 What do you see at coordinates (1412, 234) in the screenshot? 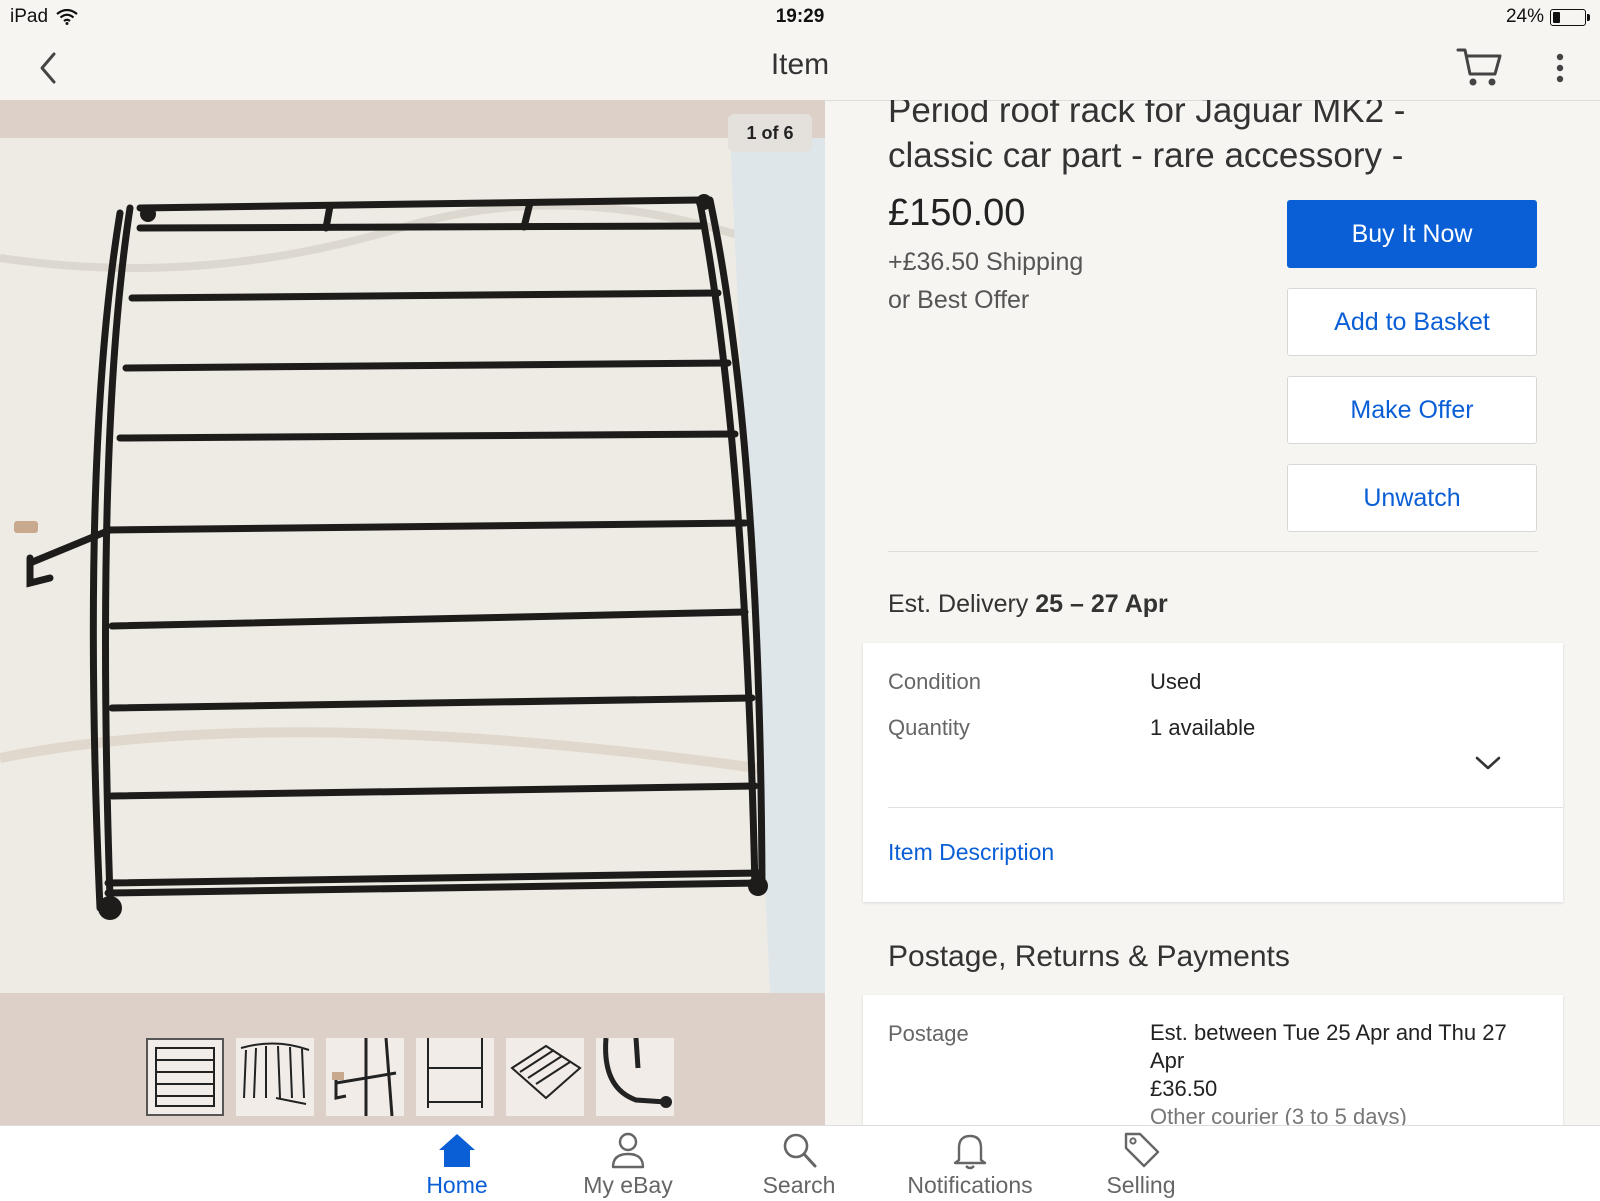
I see `buy-it-now-button: Buy It Now` at bounding box center [1412, 234].